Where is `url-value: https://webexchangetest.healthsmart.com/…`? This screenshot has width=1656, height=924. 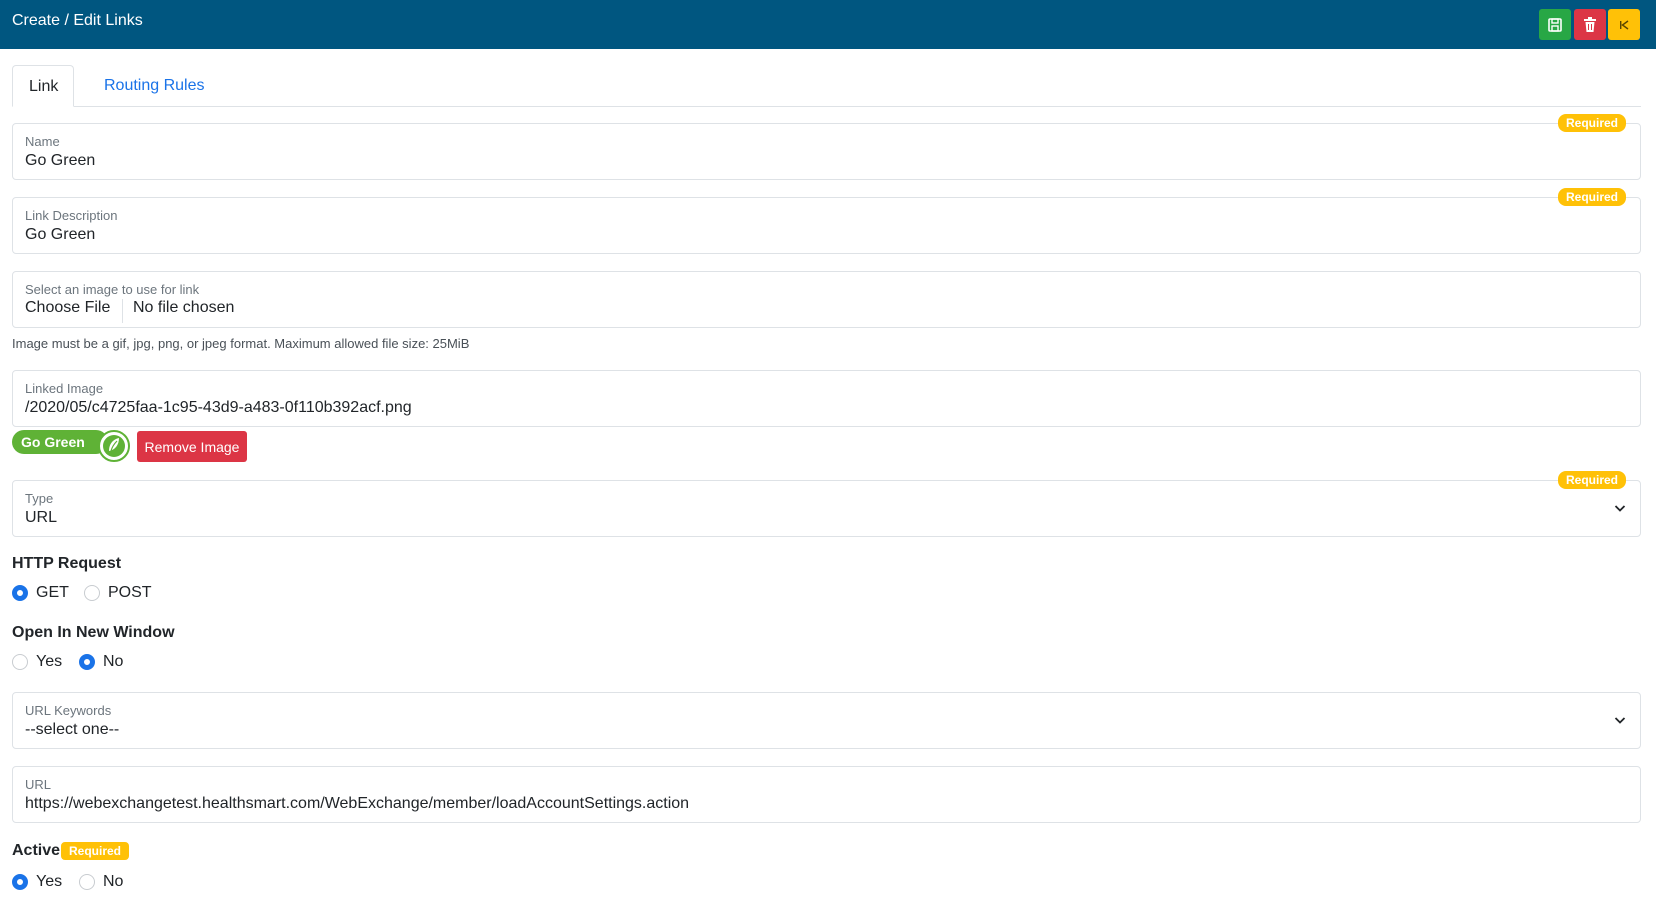 url-value: https://webexchangetest.healthsmart.com/… is located at coordinates (357, 803).